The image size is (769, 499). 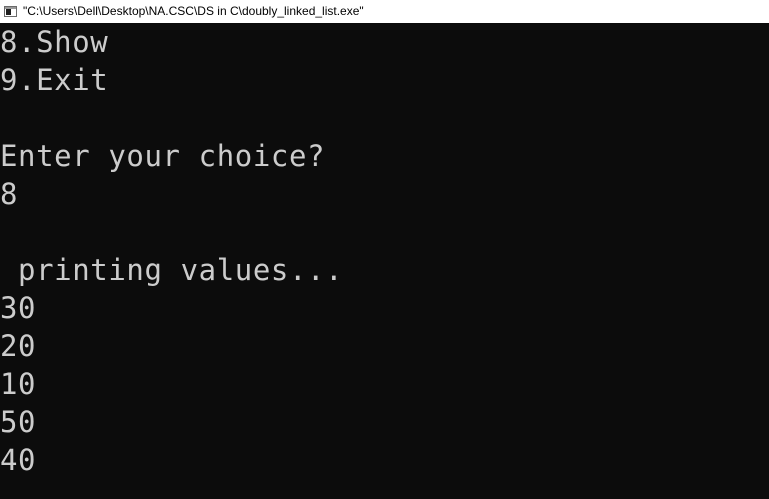 What do you see at coordinates (18, 422) in the screenshot?
I see `console-line-value: 50` at bounding box center [18, 422].